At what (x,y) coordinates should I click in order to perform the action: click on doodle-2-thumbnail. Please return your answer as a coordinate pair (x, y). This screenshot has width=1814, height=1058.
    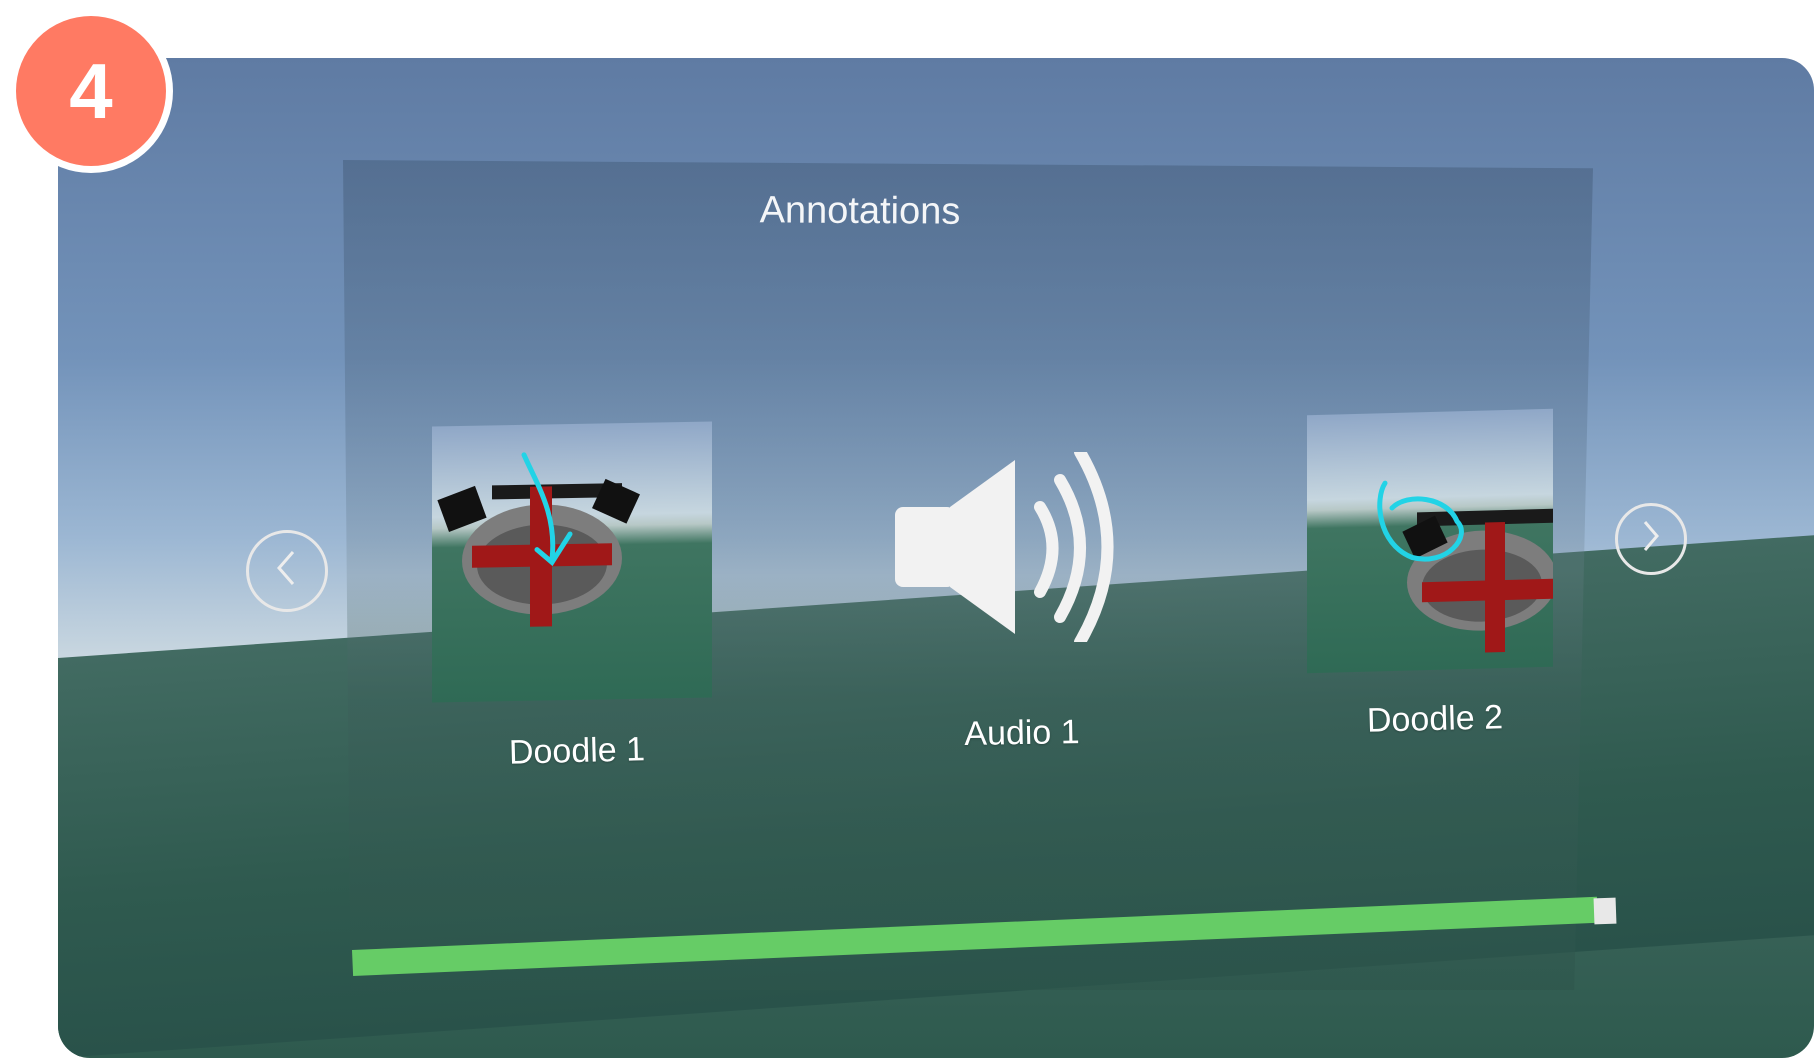
    Looking at the image, I should click on (1430, 541).